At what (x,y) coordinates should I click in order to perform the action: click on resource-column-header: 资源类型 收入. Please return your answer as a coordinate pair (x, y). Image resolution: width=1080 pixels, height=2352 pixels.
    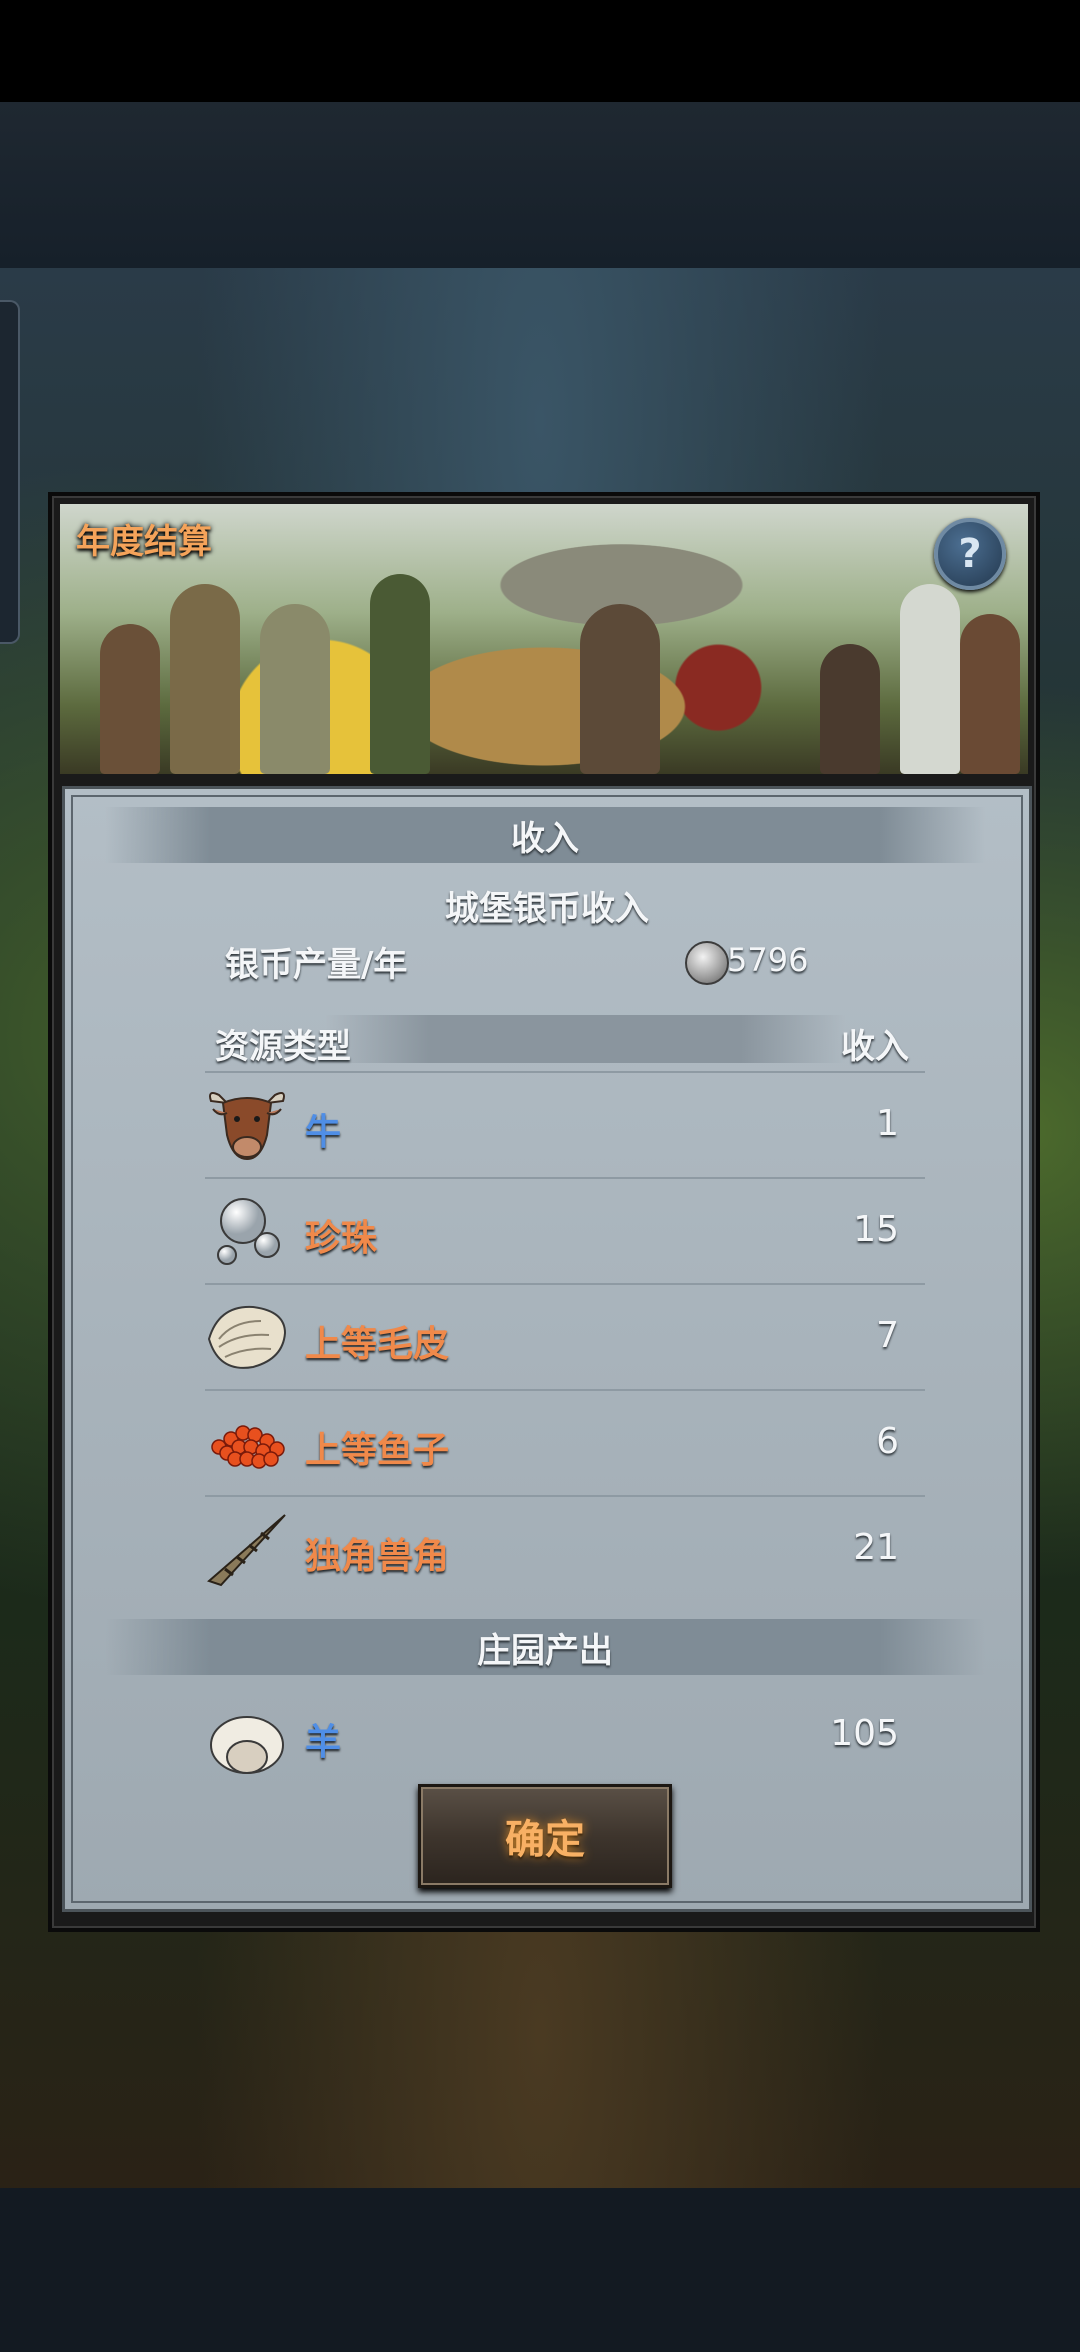
    Looking at the image, I should click on (565, 1039).